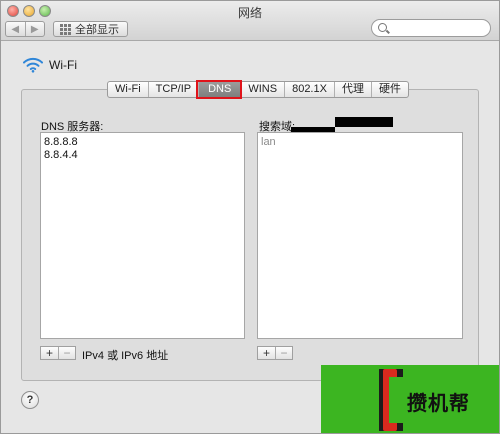  I want to click on search-domain-add-remove: + −, so click(275, 353).